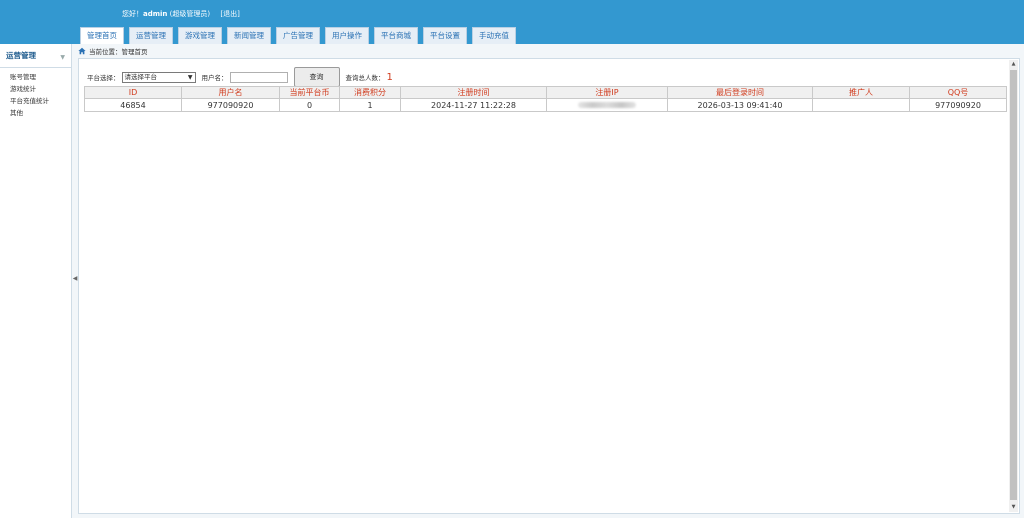 This screenshot has height=518, width=1024. I want to click on greeting: 您好！admin (超级管理员) [退出], so click(181, 14).